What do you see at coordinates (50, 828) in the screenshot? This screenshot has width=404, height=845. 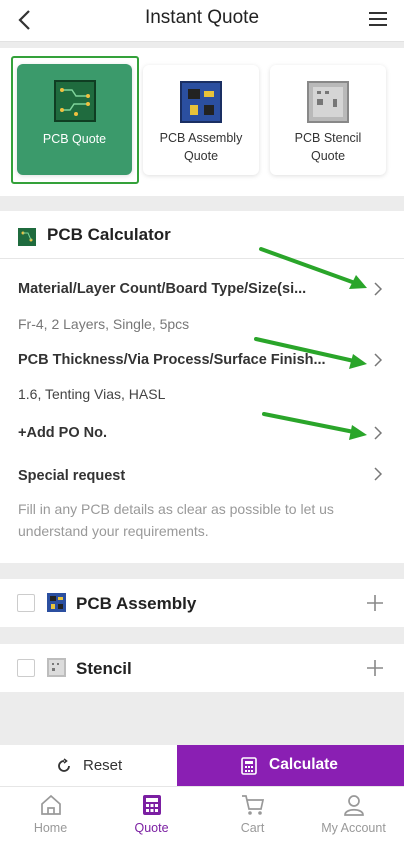 I see `tab-home-label: Home` at bounding box center [50, 828].